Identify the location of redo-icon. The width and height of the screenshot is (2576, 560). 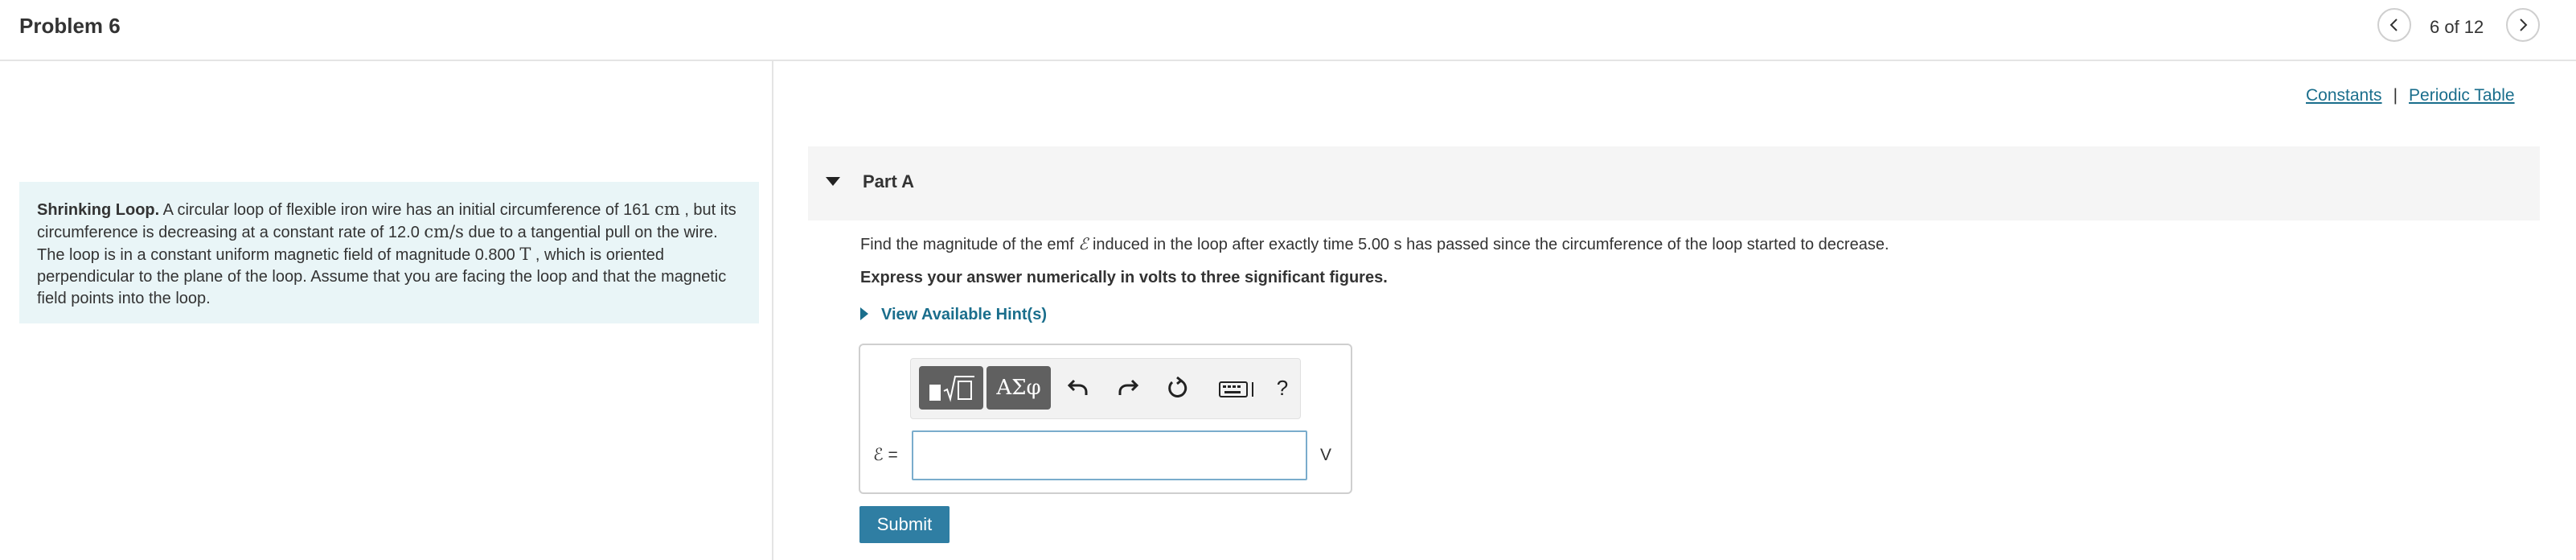
(1128, 387).